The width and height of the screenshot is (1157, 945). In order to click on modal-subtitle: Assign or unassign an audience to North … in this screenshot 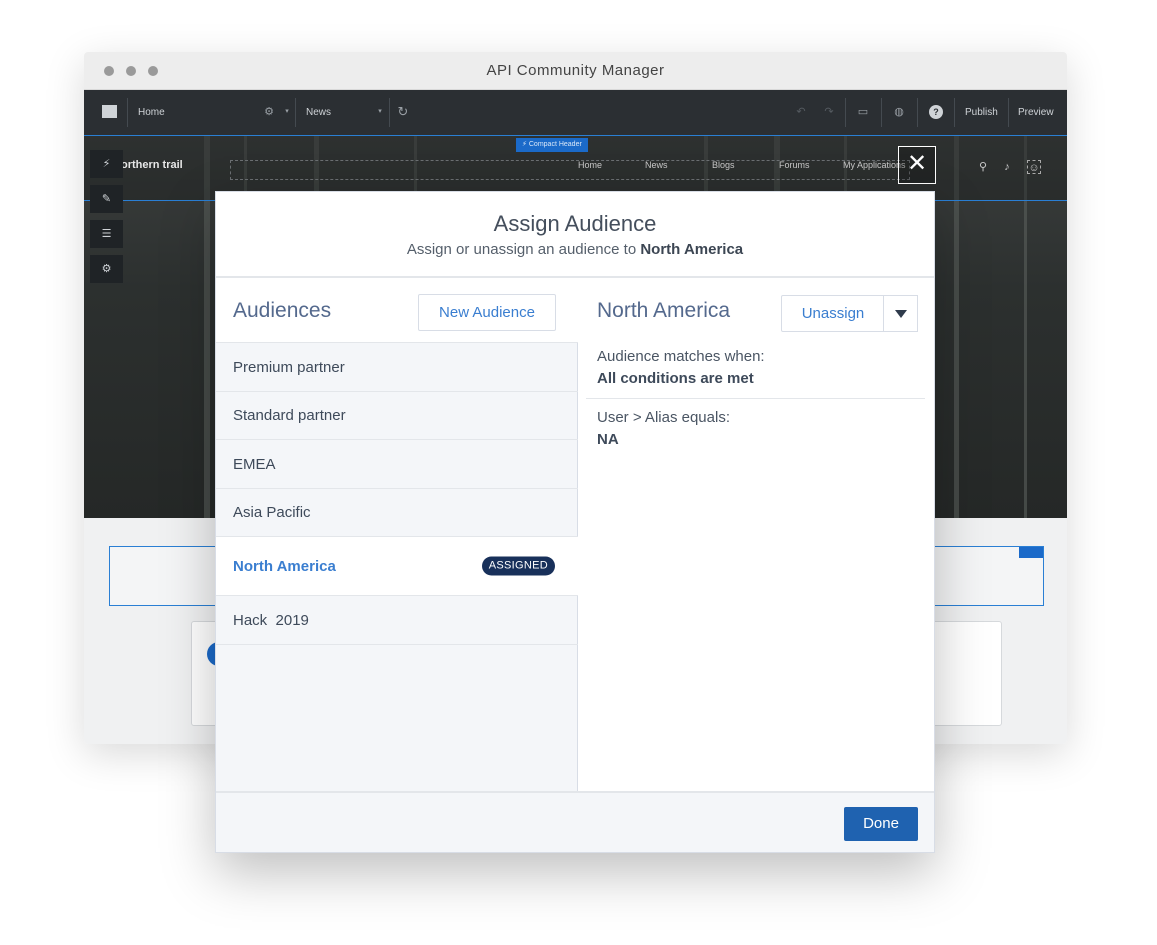, I will do `click(575, 249)`.